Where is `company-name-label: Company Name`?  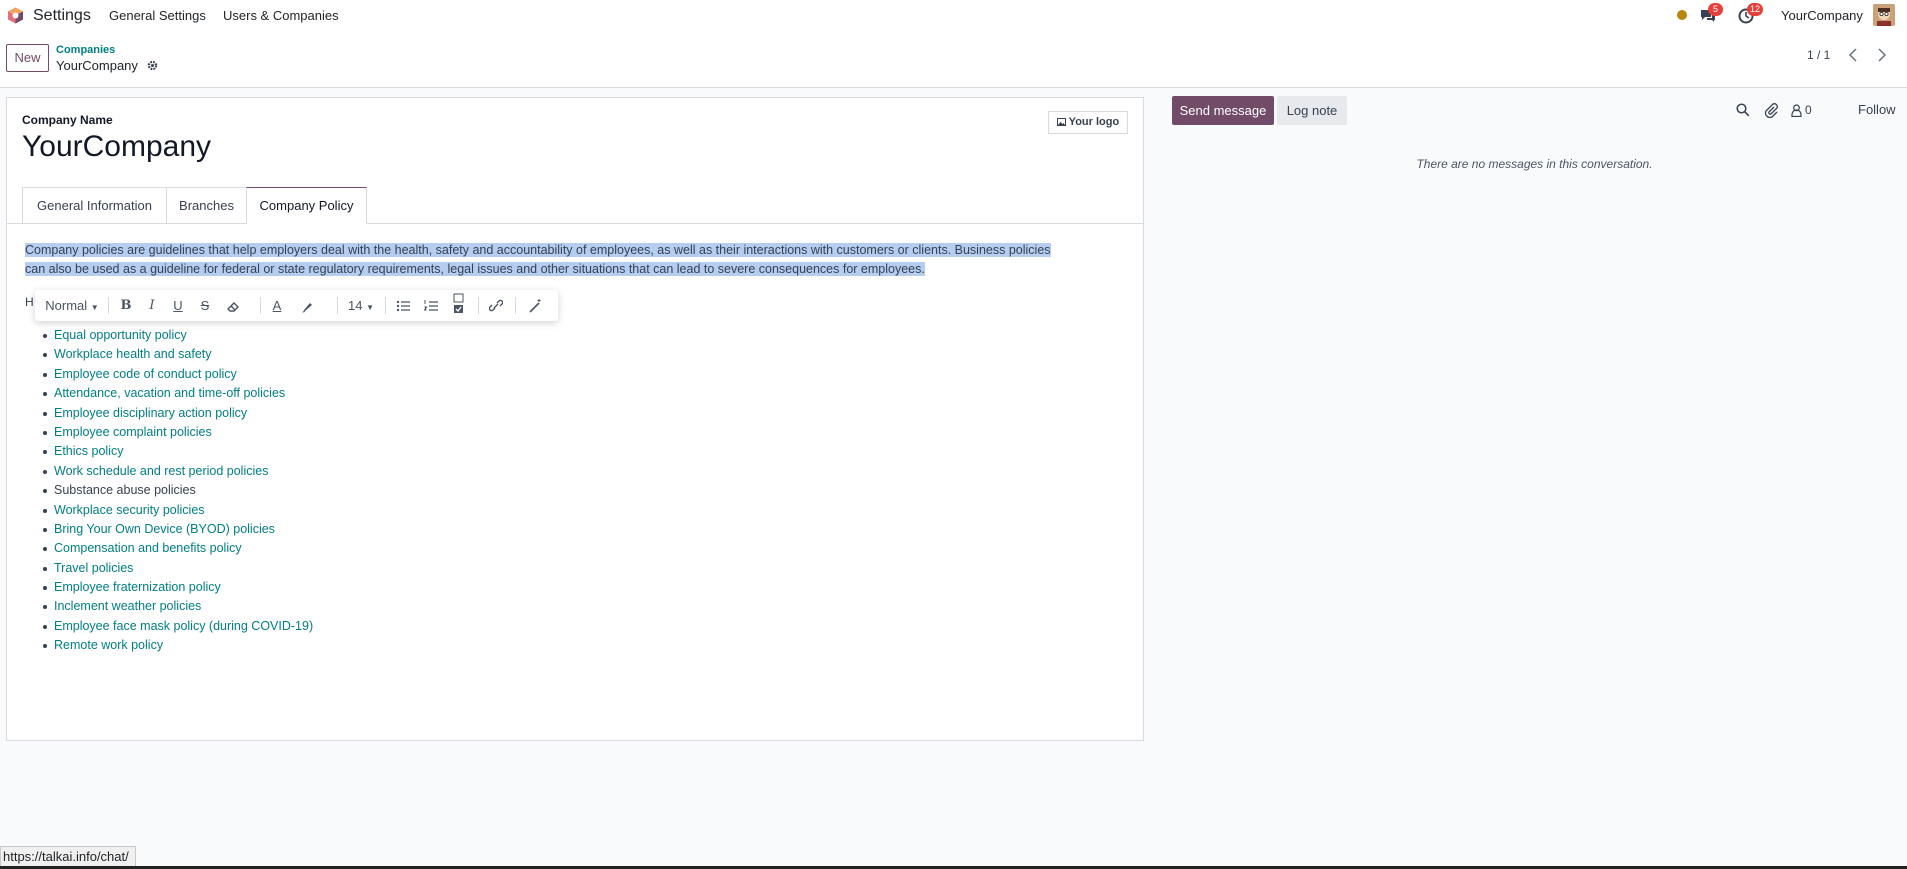
company-name-label: Company Name is located at coordinates (67, 120).